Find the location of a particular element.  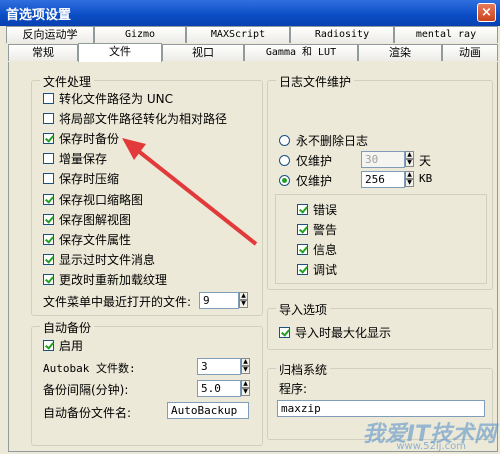

log-never-option: 永不删除日志 is located at coordinates (323, 140).